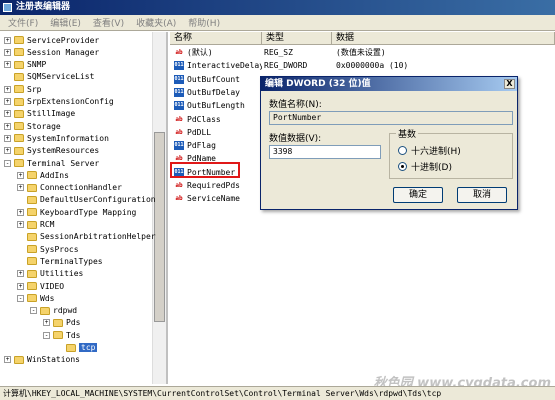 The width and height of the screenshot is (555, 400). I want to click on tree-item: + Storage, so click(32, 126).